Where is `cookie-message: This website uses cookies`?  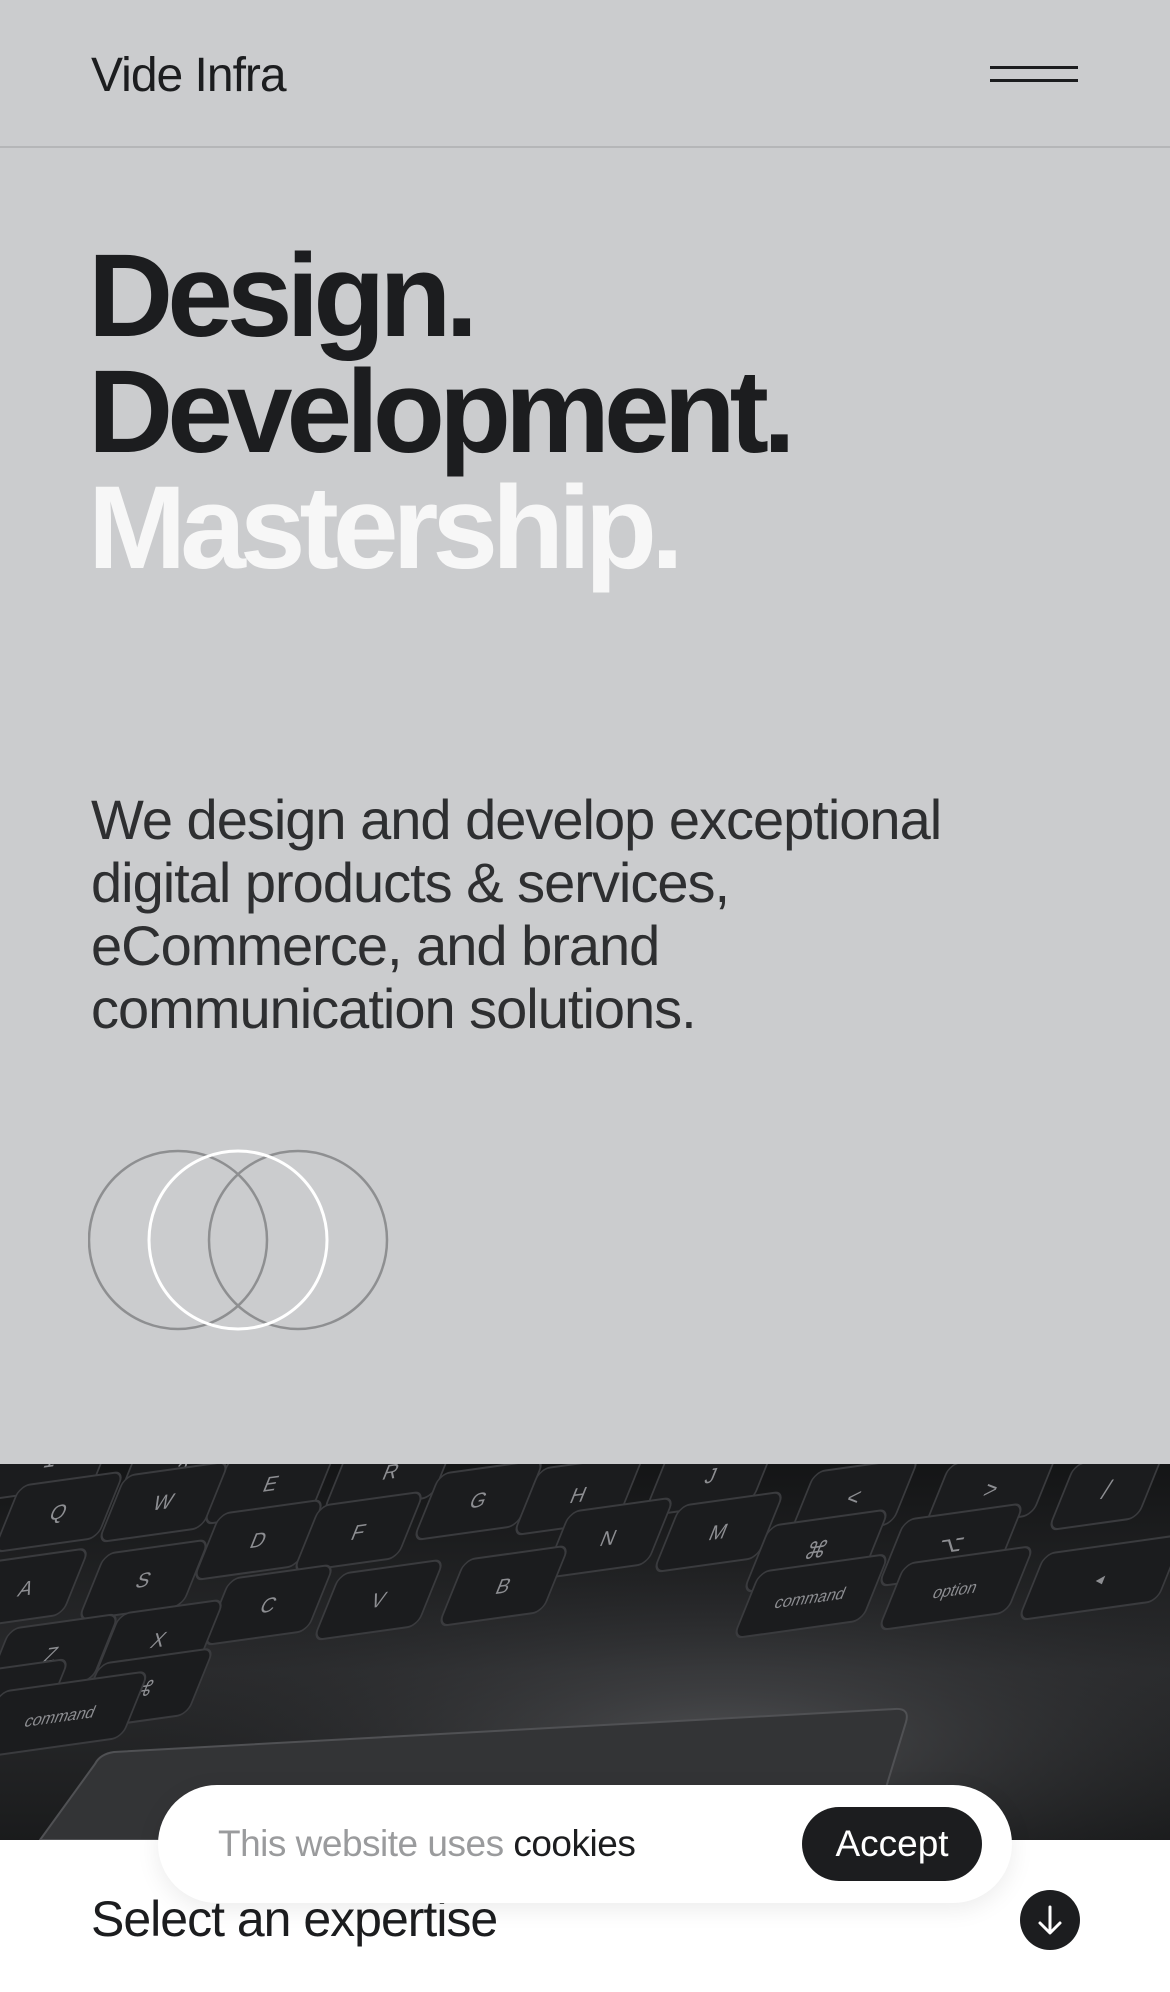 cookie-message: This website uses cookies is located at coordinates (427, 1844).